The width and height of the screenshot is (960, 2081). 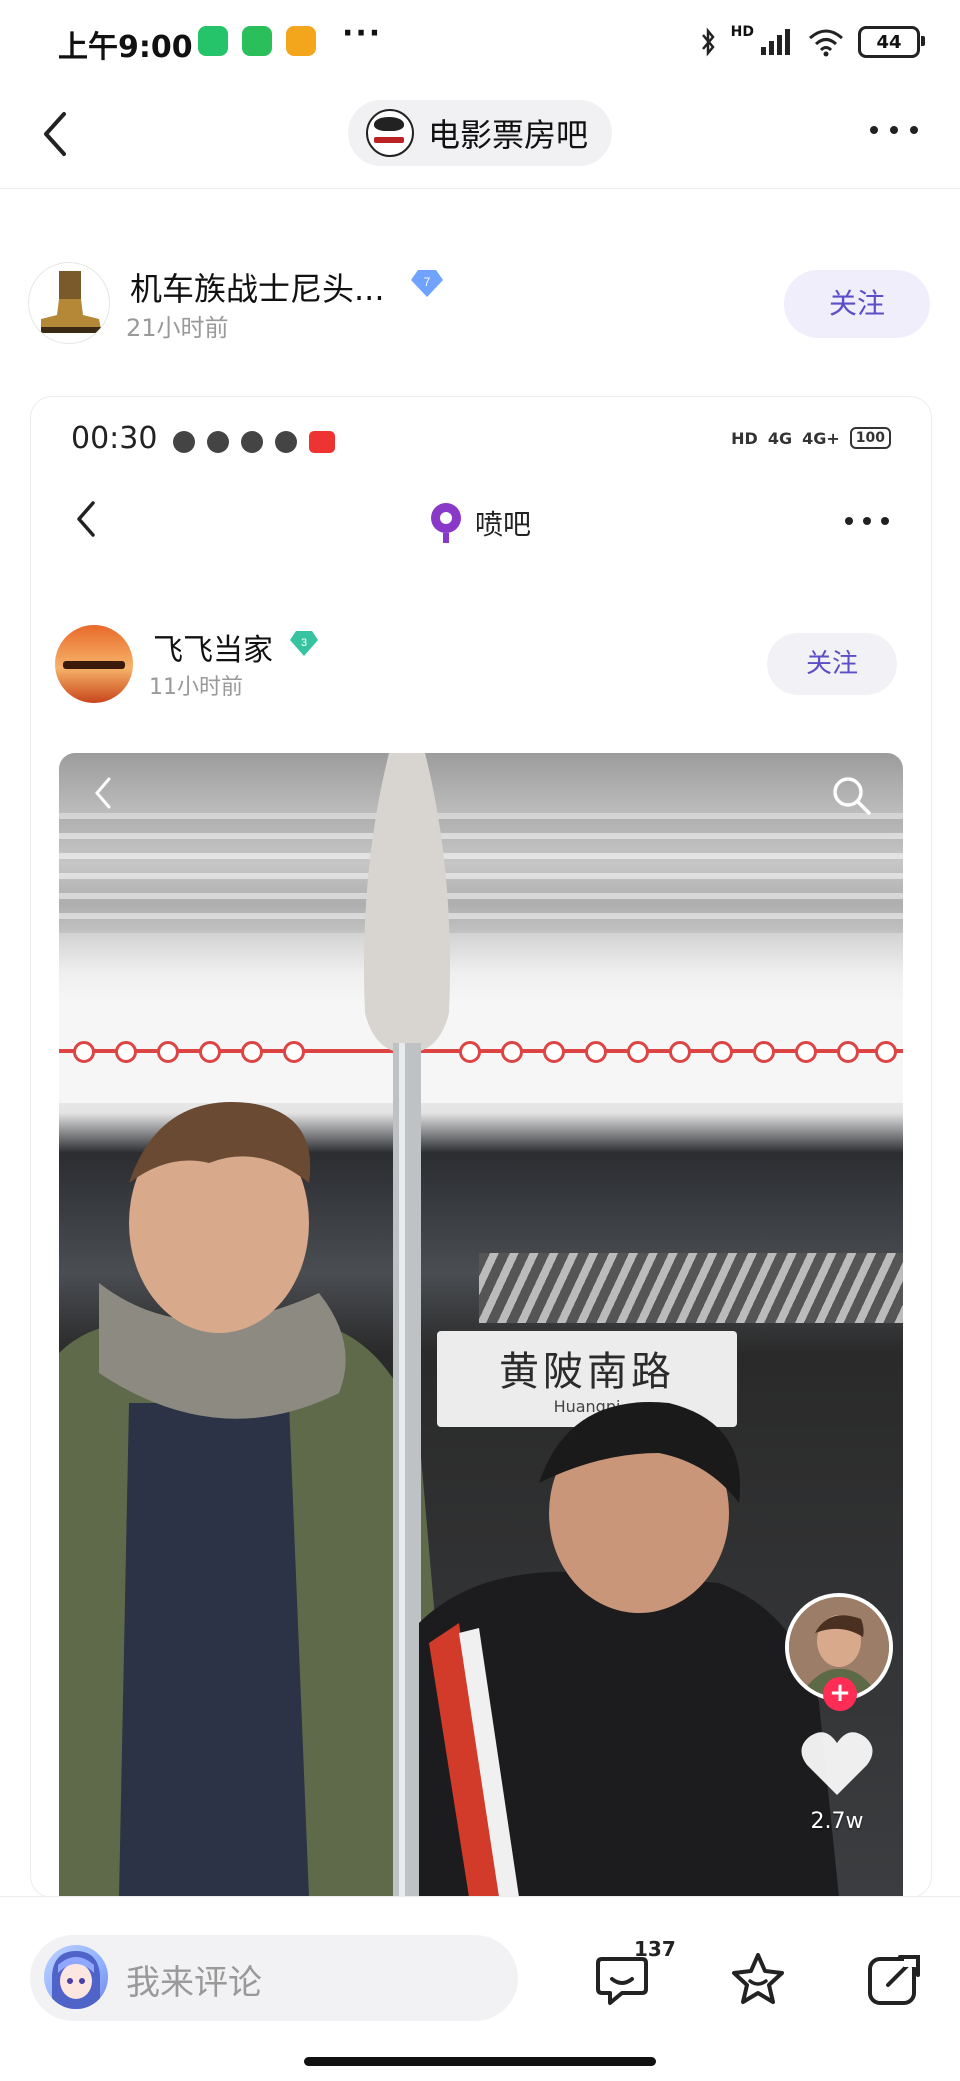 What do you see at coordinates (780, 438) in the screenshot?
I see `embedded-4g-label: 4G` at bounding box center [780, 438].